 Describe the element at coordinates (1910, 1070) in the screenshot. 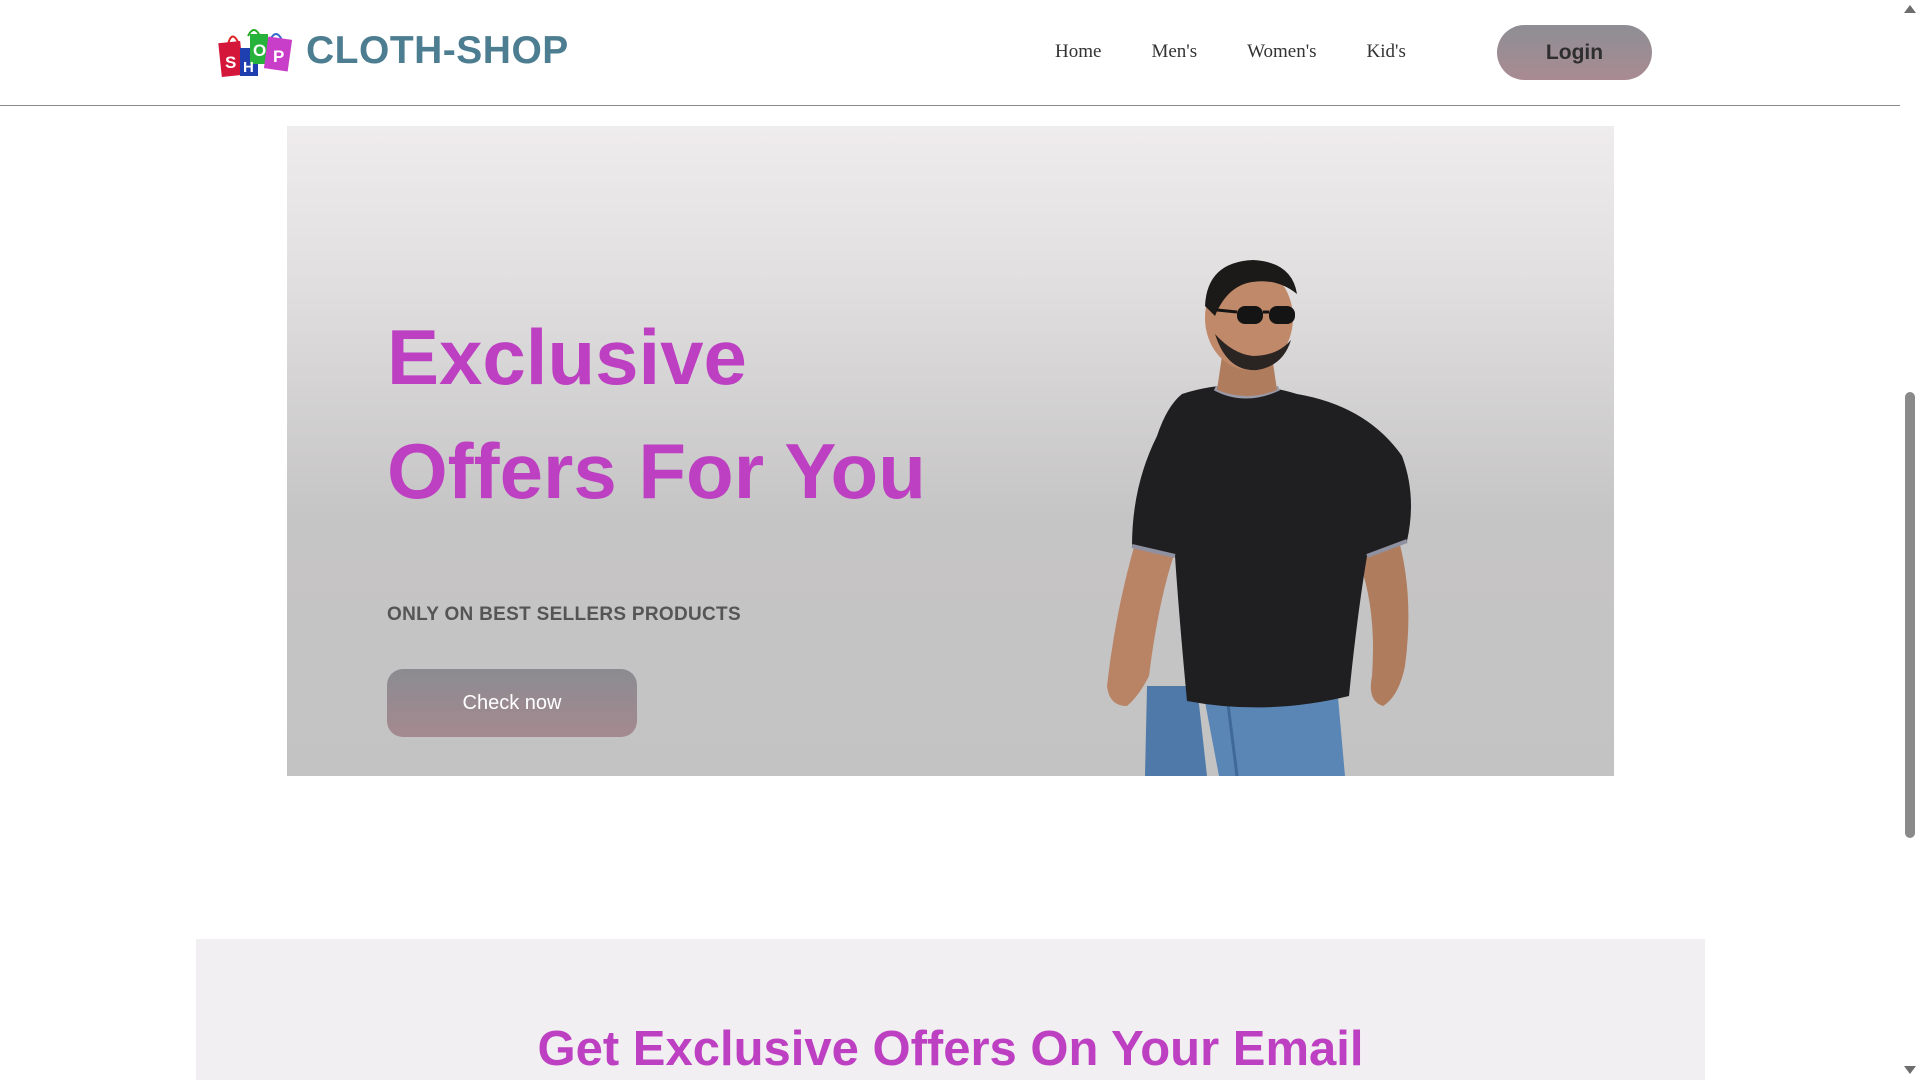

I see `scroll-down-arrow-icon` at that location.